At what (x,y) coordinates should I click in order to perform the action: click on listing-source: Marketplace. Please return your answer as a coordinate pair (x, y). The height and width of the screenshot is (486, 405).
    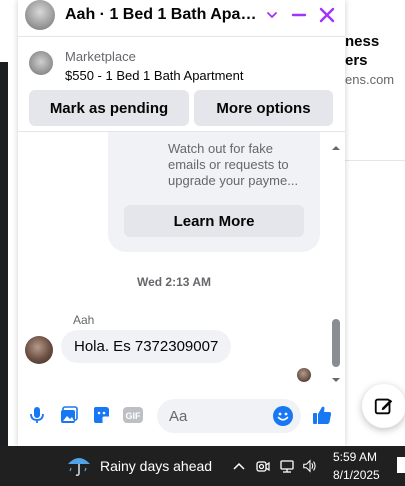
    Looking at the image, I should click on (100, 56).